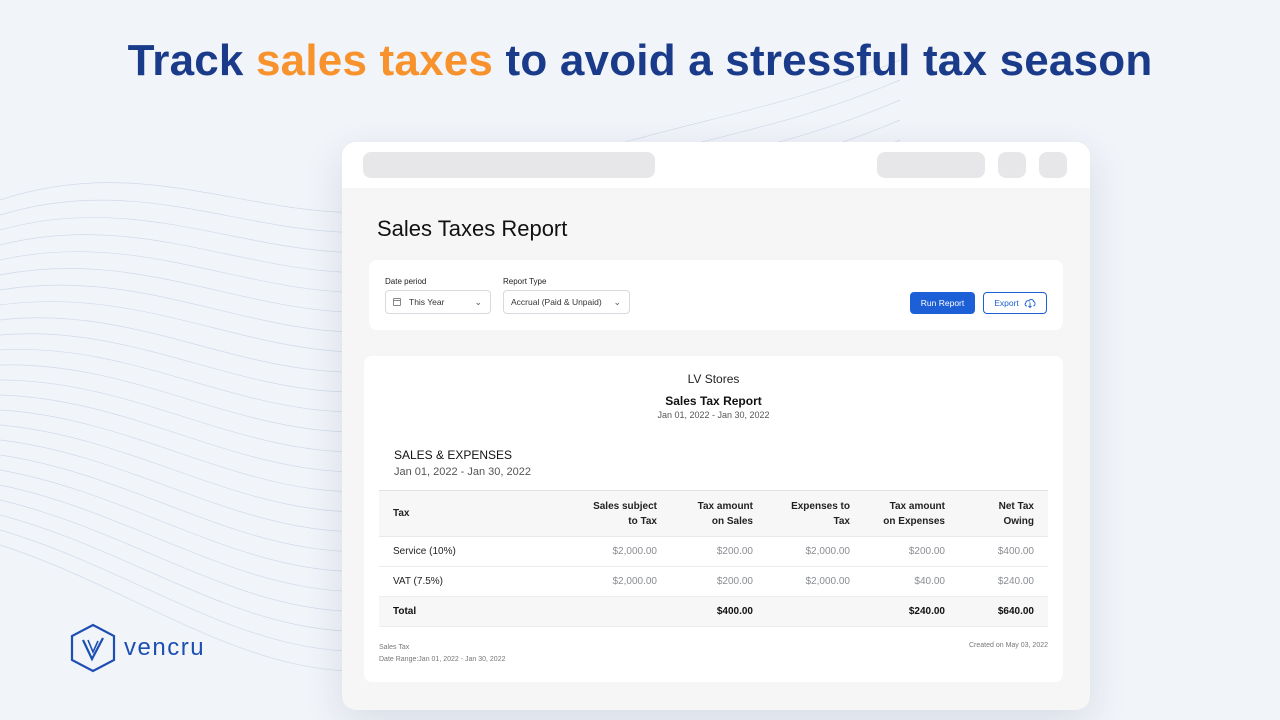  Describe the element at coordinates (815, 611) in the screenshot. I see `cell-total-expenses` at that location.